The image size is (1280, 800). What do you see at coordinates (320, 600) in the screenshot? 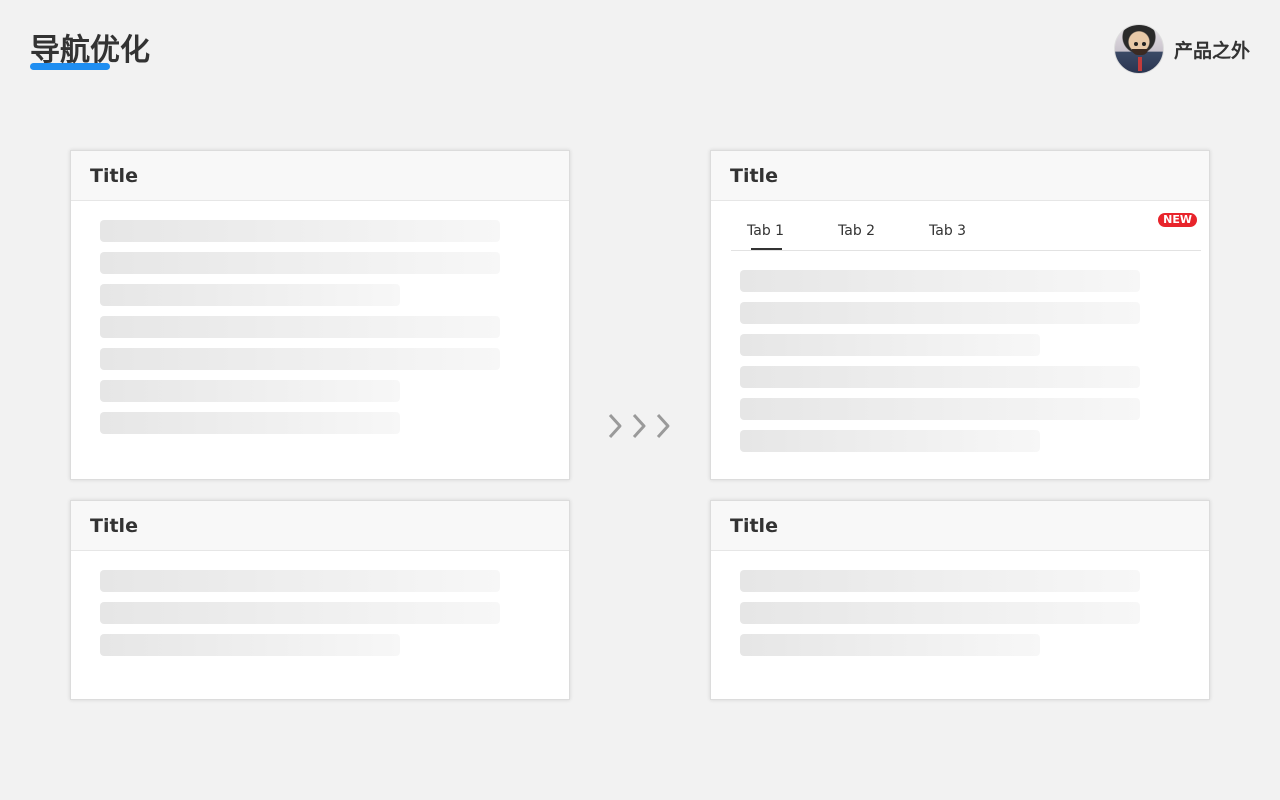
I see `before-bottom-card: Title` at bounding box center [320, 600].